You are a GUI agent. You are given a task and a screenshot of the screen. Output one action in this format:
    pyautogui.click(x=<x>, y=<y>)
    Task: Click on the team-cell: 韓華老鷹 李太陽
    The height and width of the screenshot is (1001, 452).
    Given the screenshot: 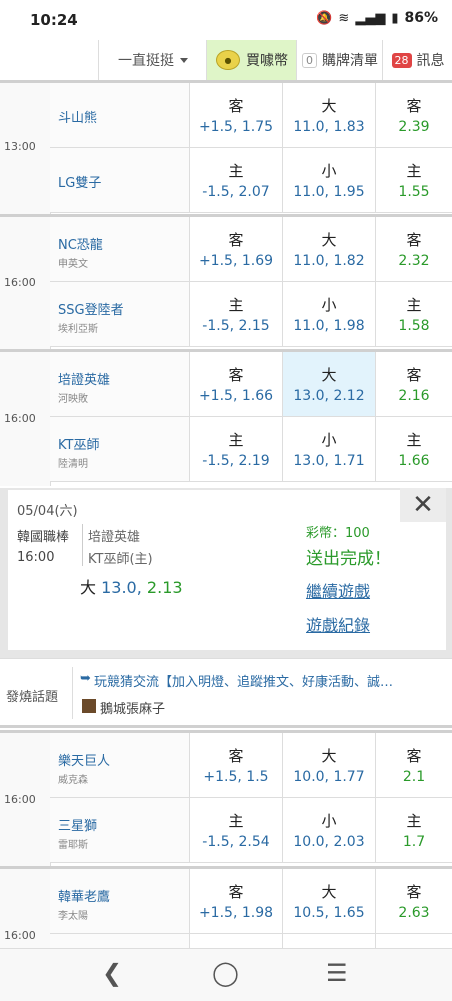 What is the action you would take?
    pyautogui.click(x=120, y=901)
    